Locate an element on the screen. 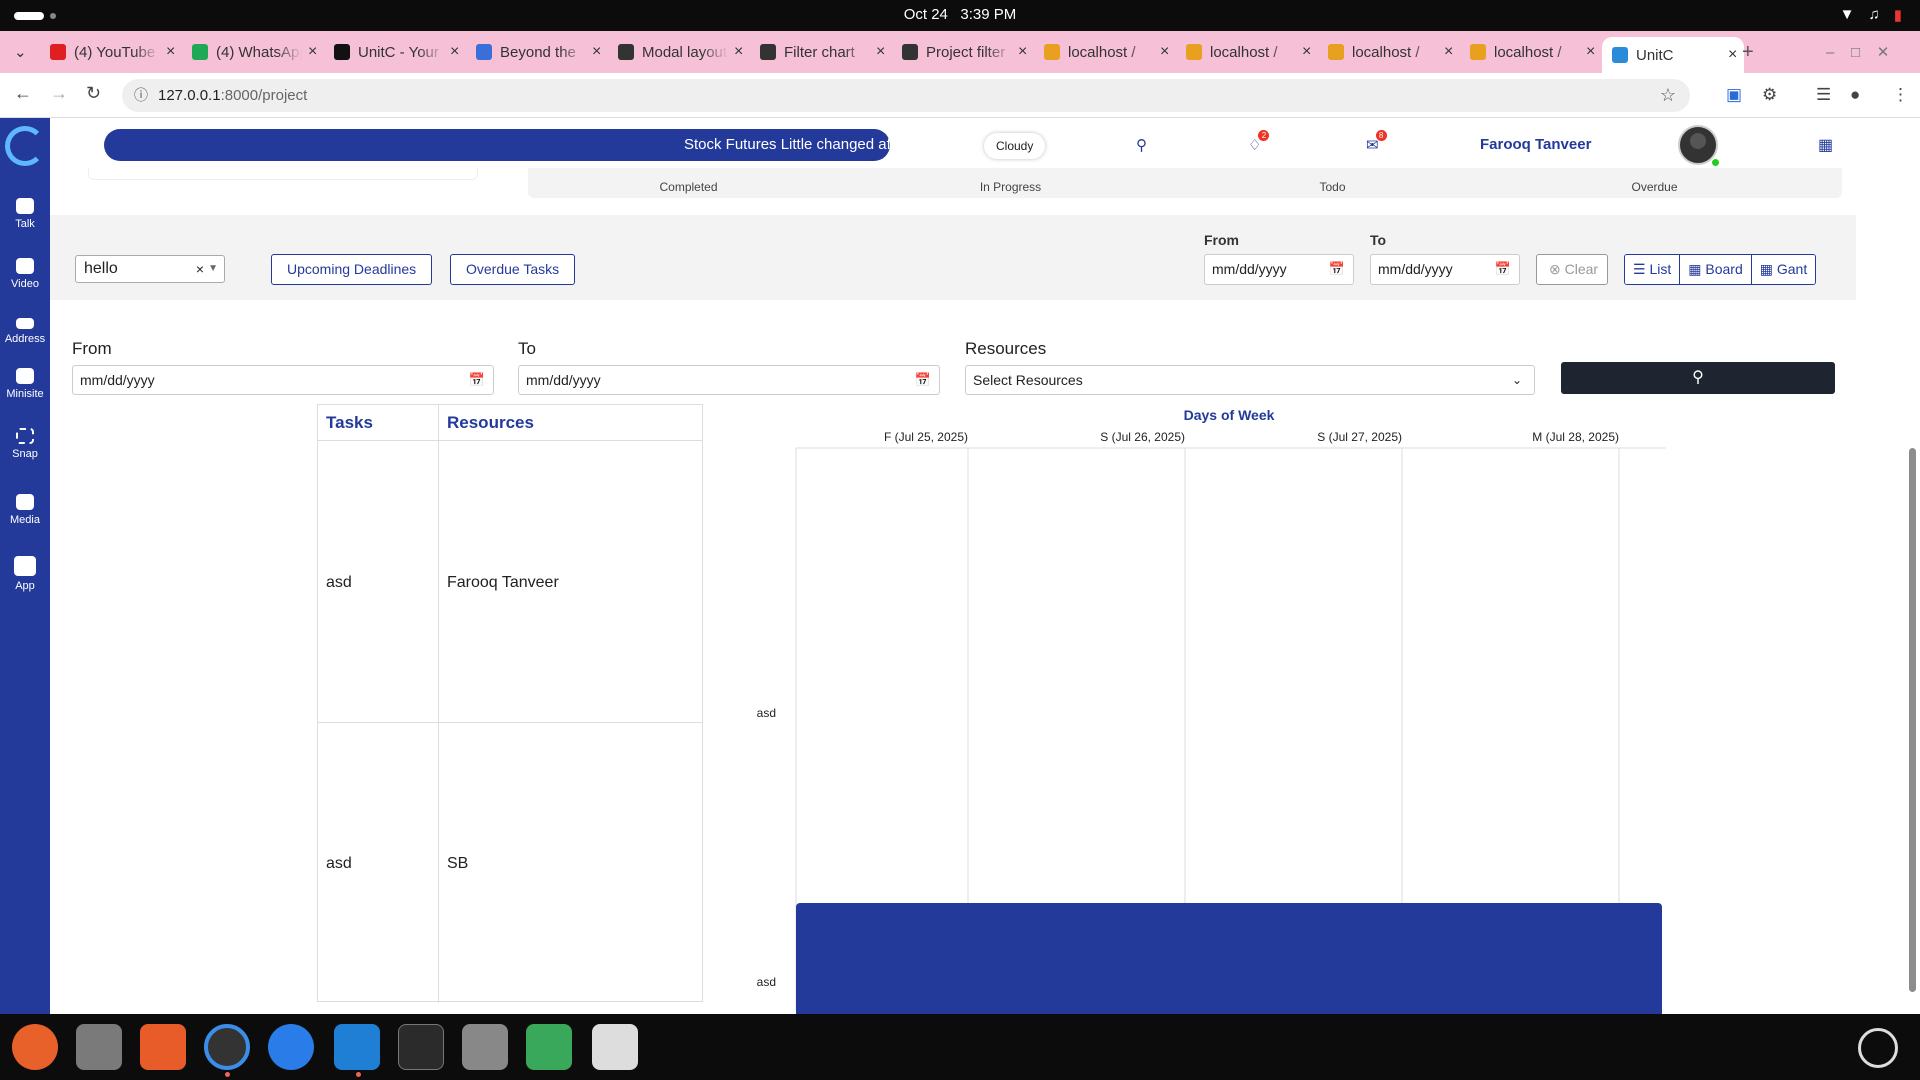  tab-list-button: ⌄ is located at coordinates (20, 52).